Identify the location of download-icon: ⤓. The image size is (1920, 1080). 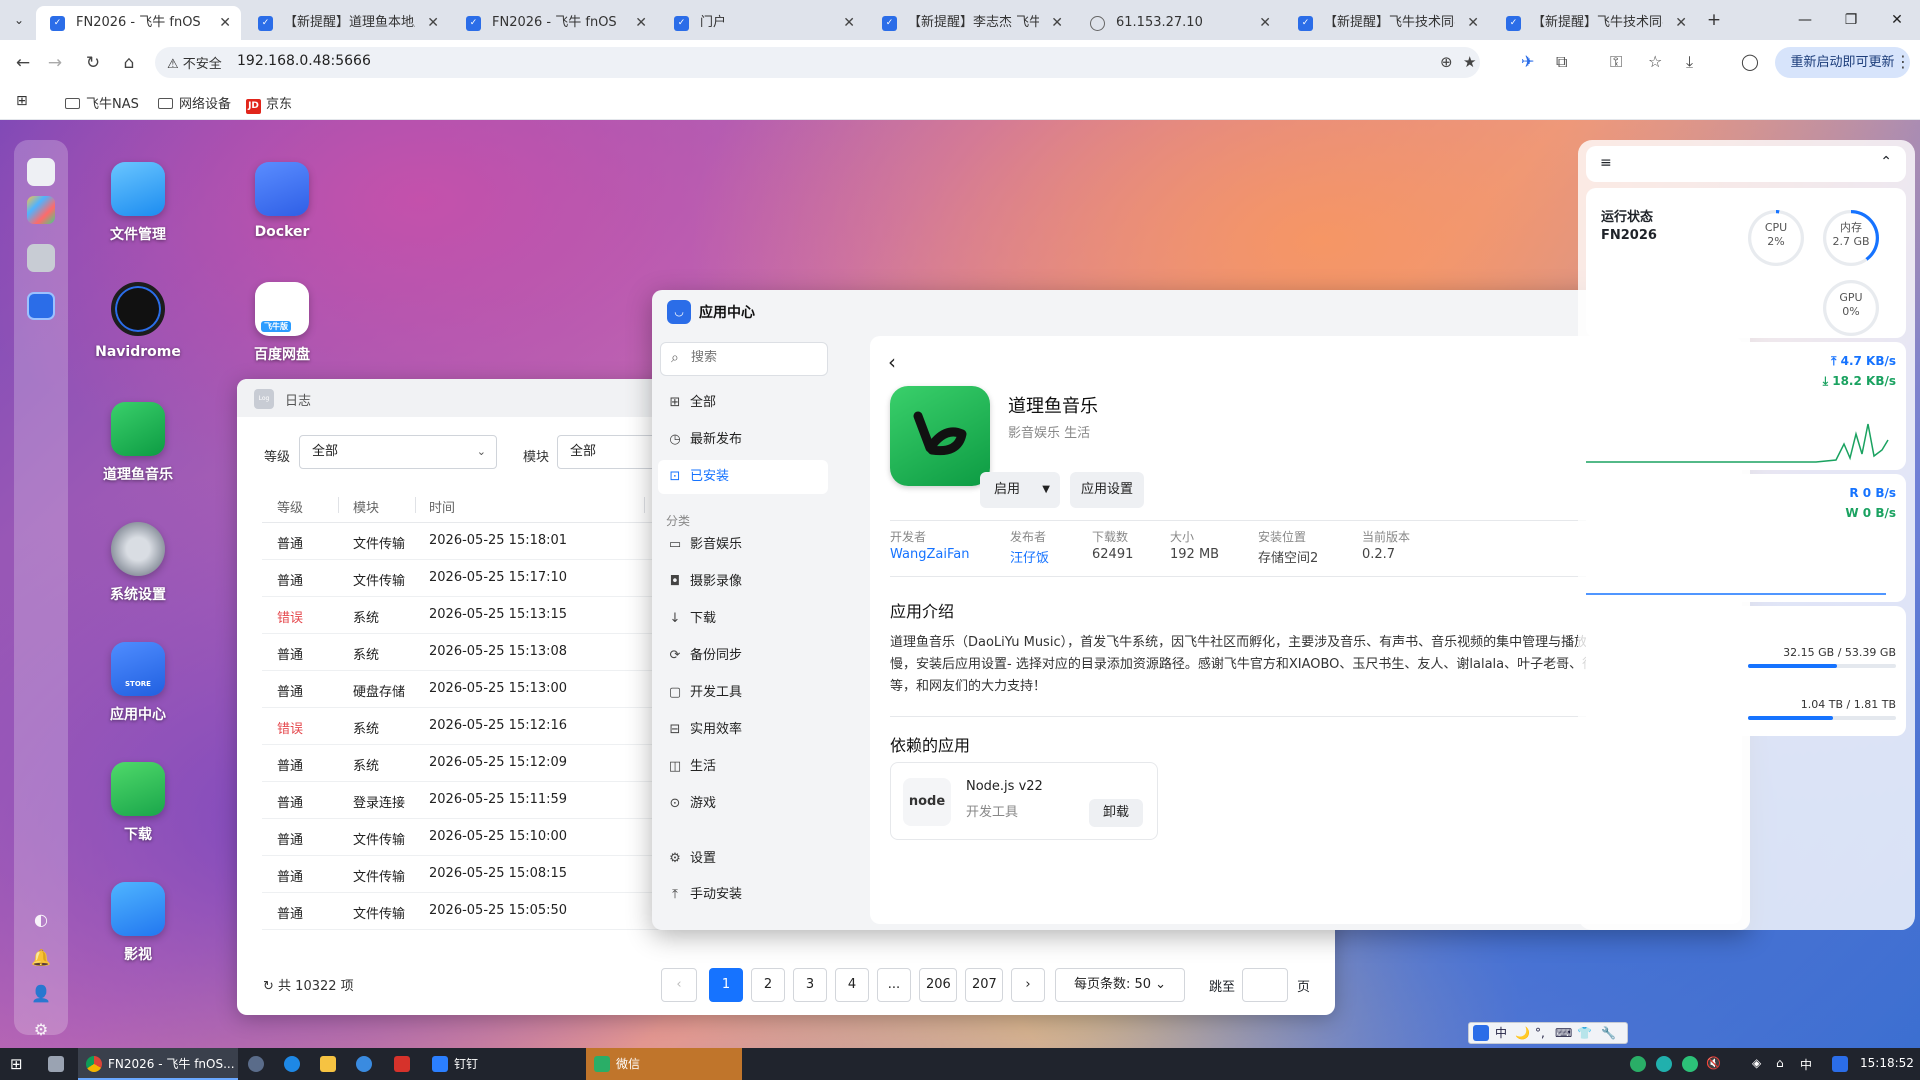
(1689, 62).